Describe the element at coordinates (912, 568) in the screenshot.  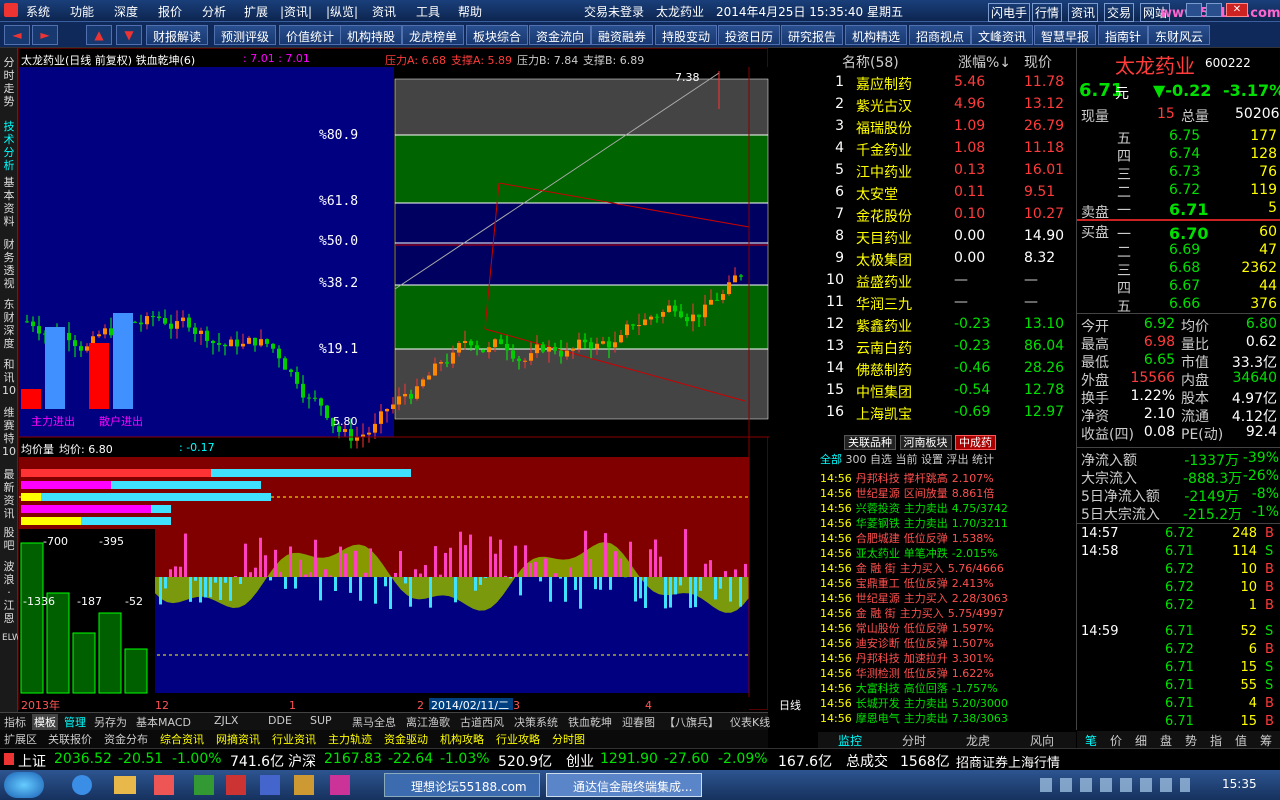
I see `ticker-row: 14:56 金 融 街主力买入 5.76/4666` at that location.